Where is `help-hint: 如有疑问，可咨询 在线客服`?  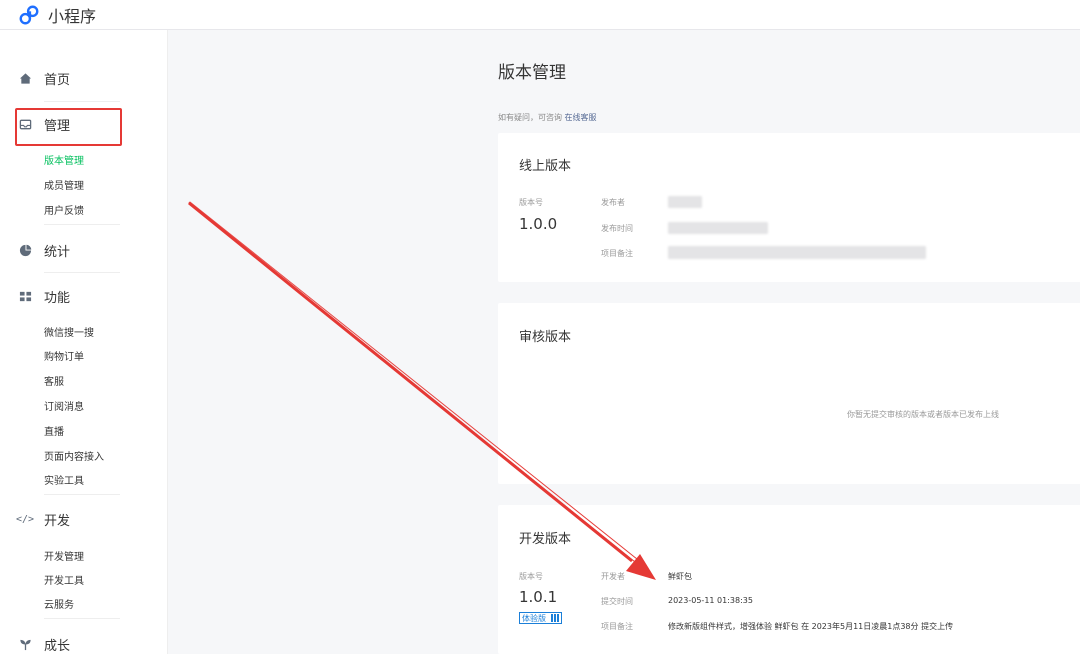
help-hint: 如有疑问，可咨询 在线客服 is located at coordinates (547, 117).